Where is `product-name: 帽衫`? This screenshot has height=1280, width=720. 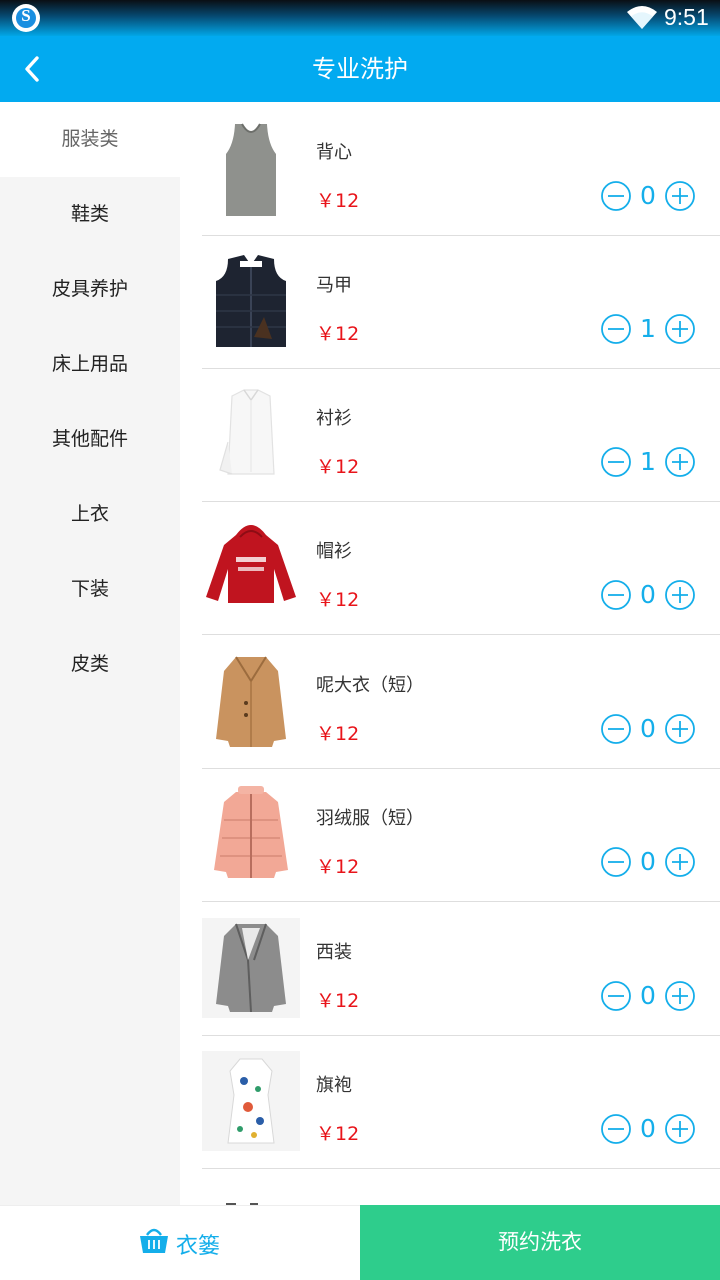
product-name: 帽衫 is located at coordinates (334, 551).